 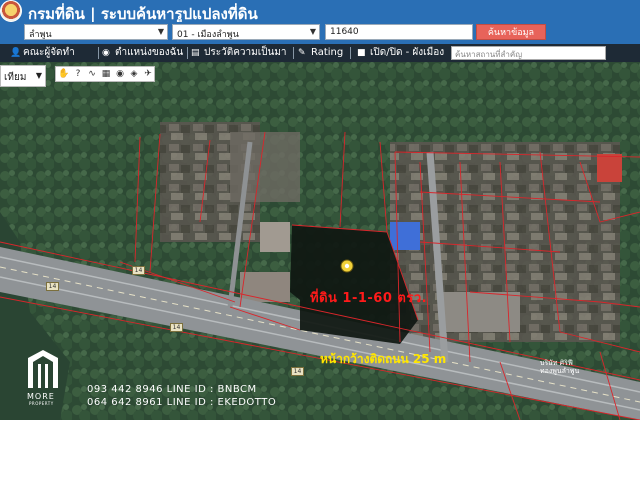 I want to click on brand-subtitle: PROPERTY, so click(x=41, y=403).